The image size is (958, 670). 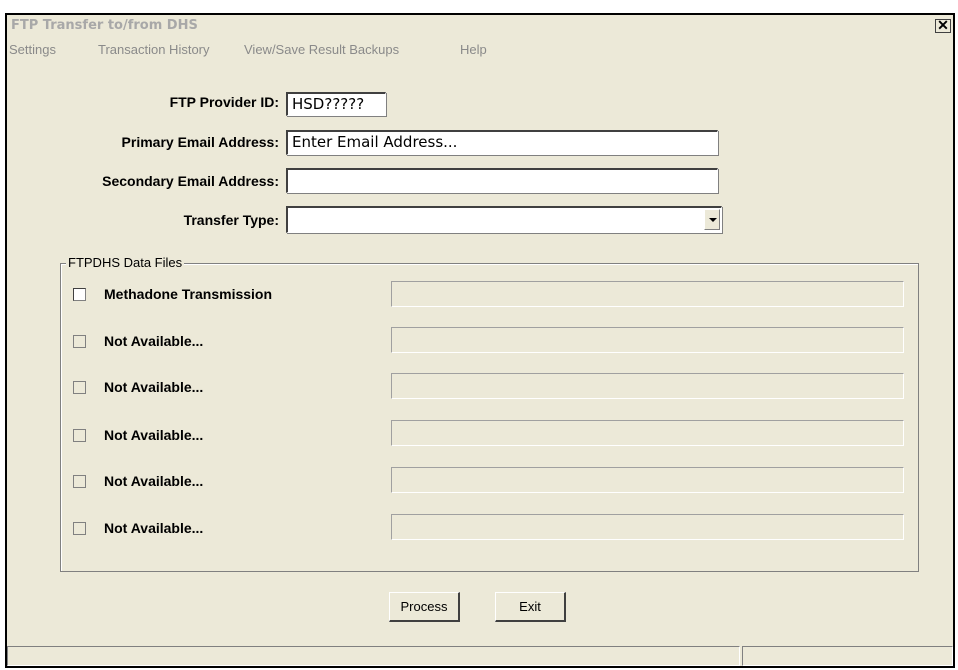 I want to click on secondary-email-label: Secondary Email Address:, so click(x=190, y=181).